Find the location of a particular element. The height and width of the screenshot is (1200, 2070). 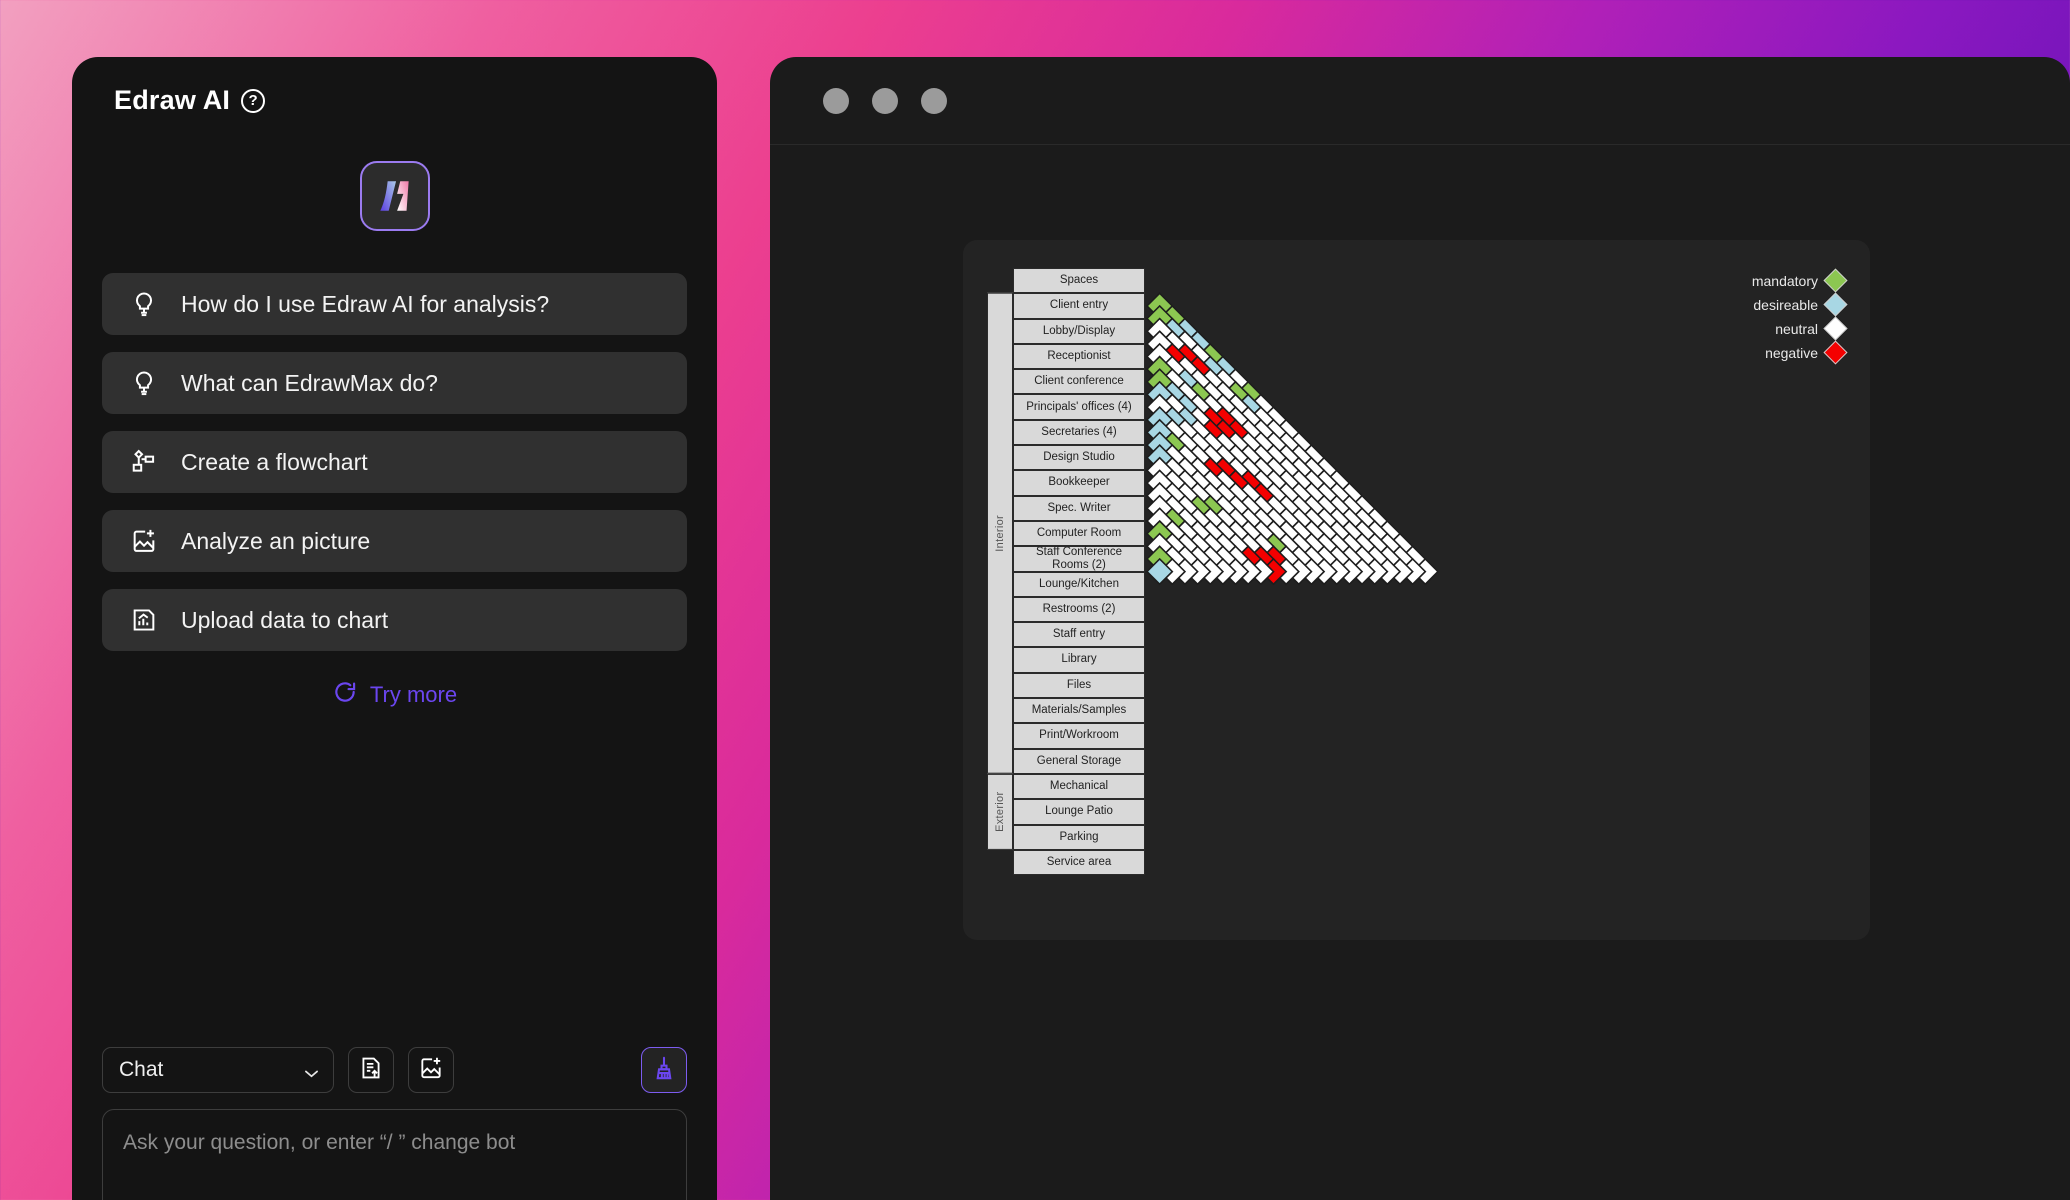

try-more-button: Try more is located at coordinates (394, 694).